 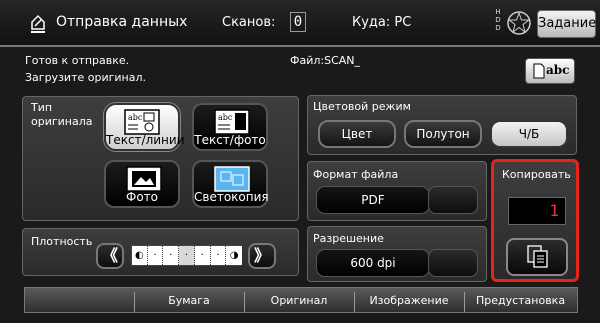 I want to click on text-lines-icon: abc, so click(x=142, y=122).